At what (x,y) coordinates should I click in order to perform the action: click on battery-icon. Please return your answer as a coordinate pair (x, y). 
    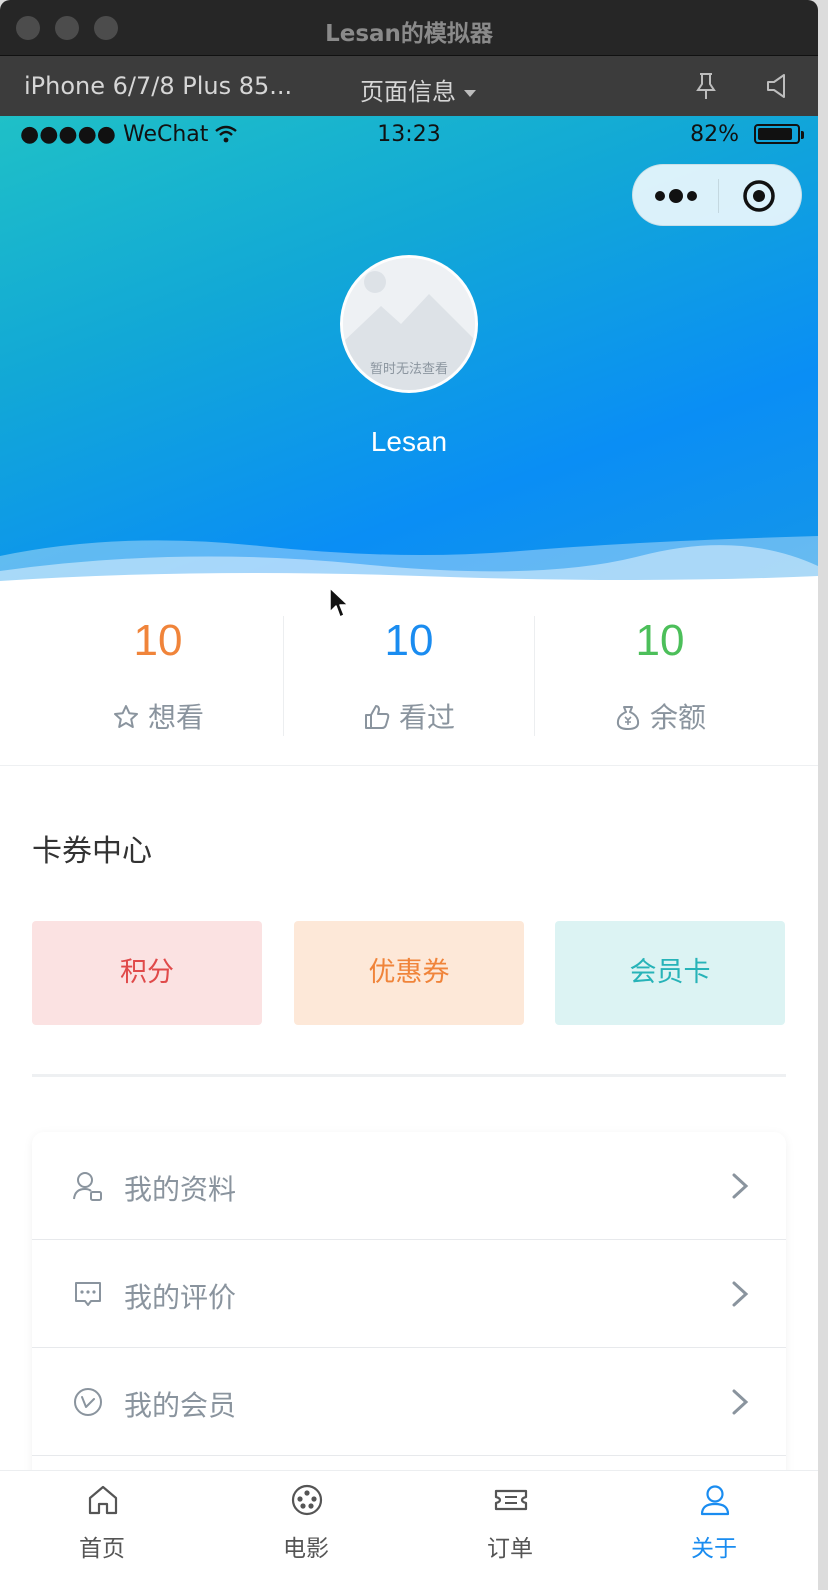
    Looking at the image, I should click on (779, 134).